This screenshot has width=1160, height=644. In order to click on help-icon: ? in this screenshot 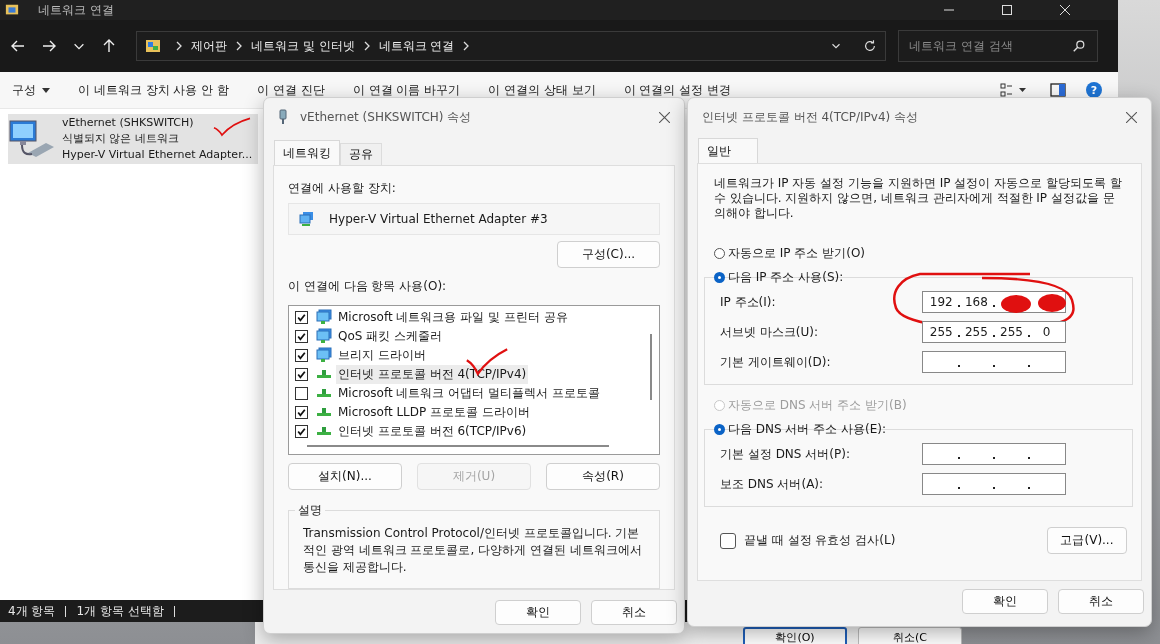, I will do `click(1094, 90)`.